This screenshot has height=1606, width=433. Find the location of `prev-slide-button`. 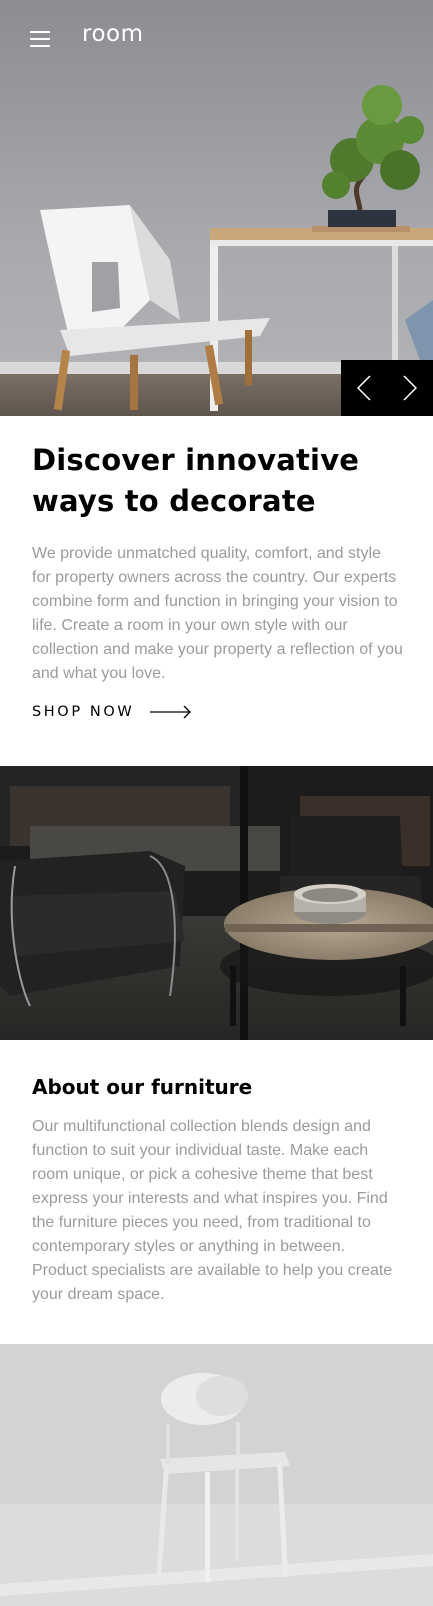

prev-slide-button is located at coordinates (364, 388).